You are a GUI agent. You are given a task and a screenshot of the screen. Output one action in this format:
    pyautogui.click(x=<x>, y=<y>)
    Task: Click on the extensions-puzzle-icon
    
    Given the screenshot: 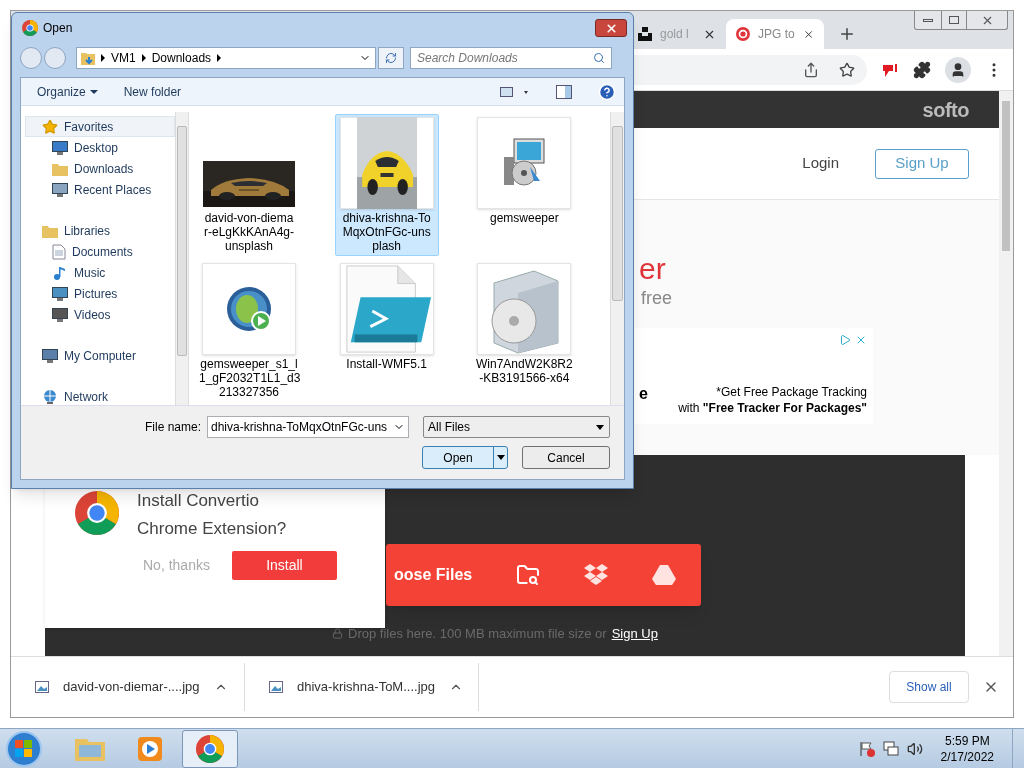 What is the action you would take?
    pyautogui.click(x=922, y=69)
    